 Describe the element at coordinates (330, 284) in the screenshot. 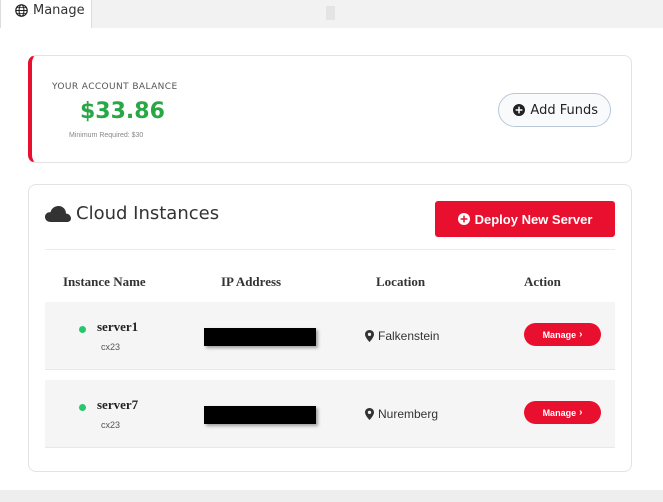

I see `table-header: Instance Name IP Address Location Action` at that location.